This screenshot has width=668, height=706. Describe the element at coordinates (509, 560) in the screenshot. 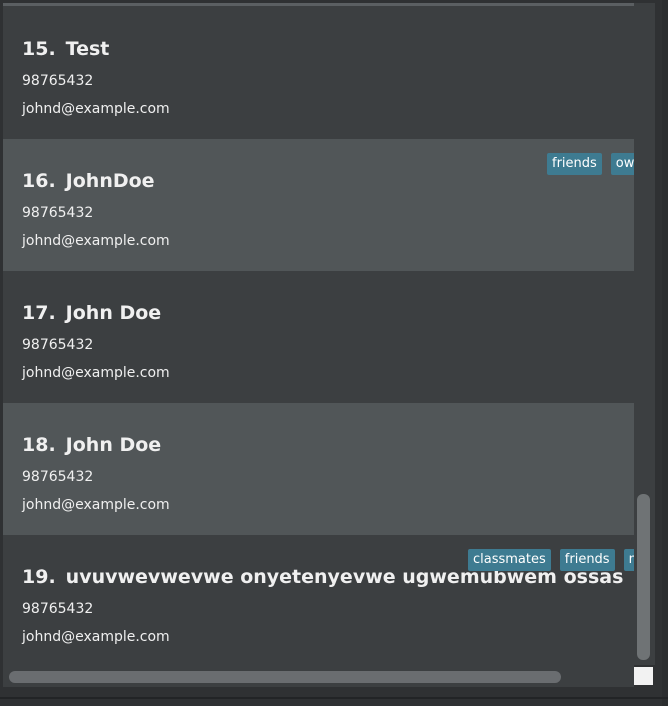

I see `tag: classmates` at that location.